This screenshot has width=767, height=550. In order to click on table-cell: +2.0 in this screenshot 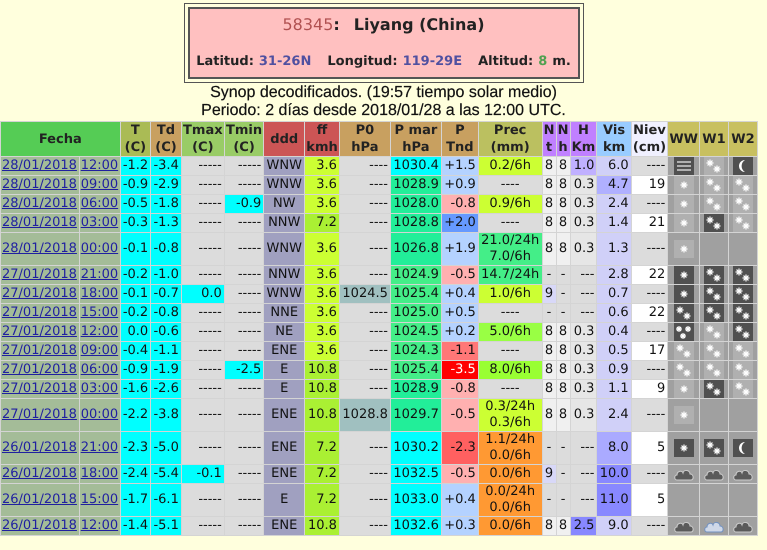, I will do `click(459, 223)`.